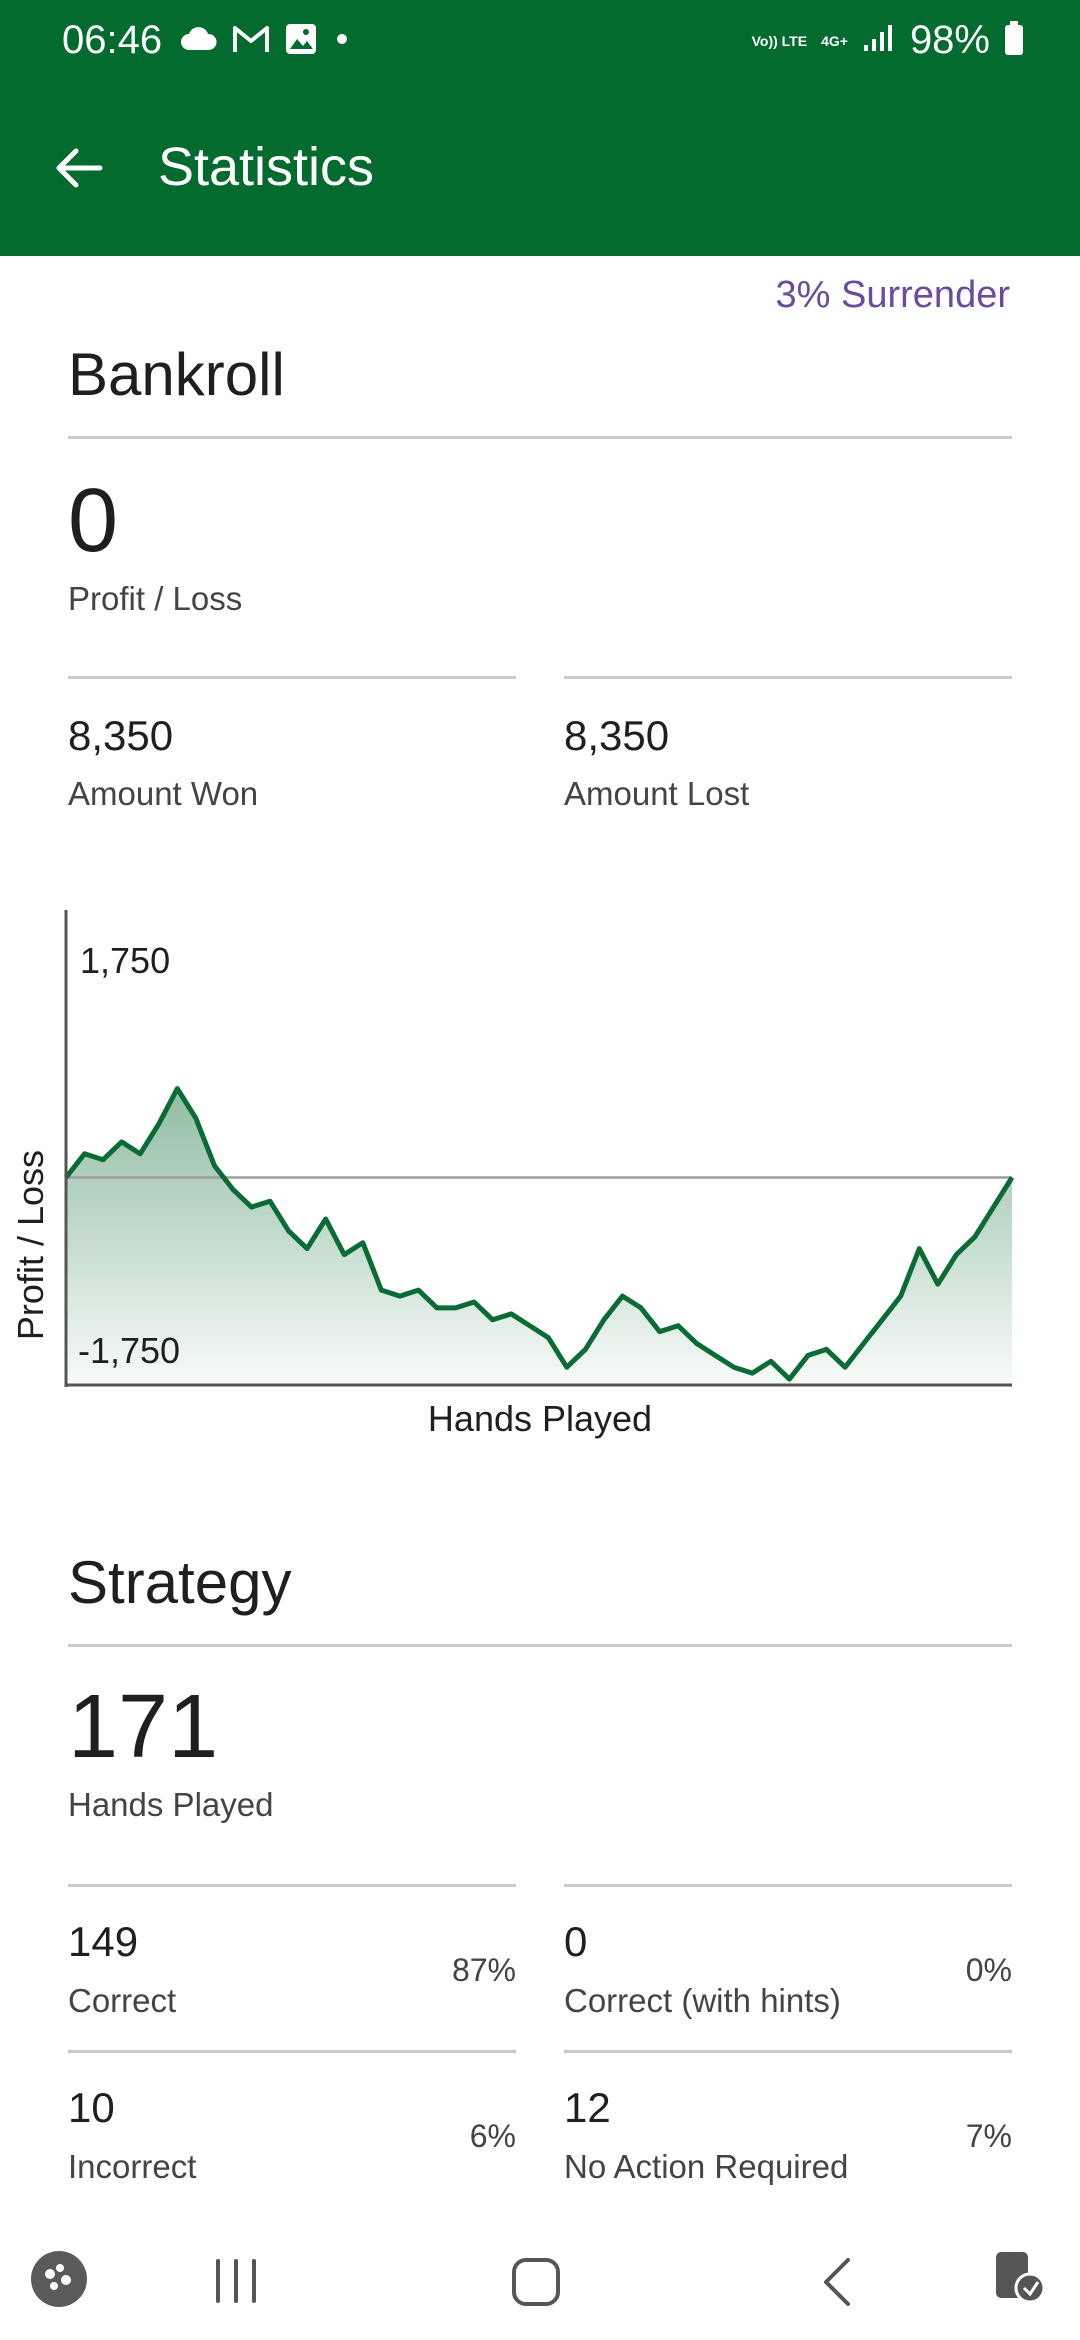 Image resolution: width=1080 pixels, height=2340 pixels. What do you see at coordinates (122, 2000) in the screenshot?
I see `correct-label: Correct` at bounding box center [122, 2000].